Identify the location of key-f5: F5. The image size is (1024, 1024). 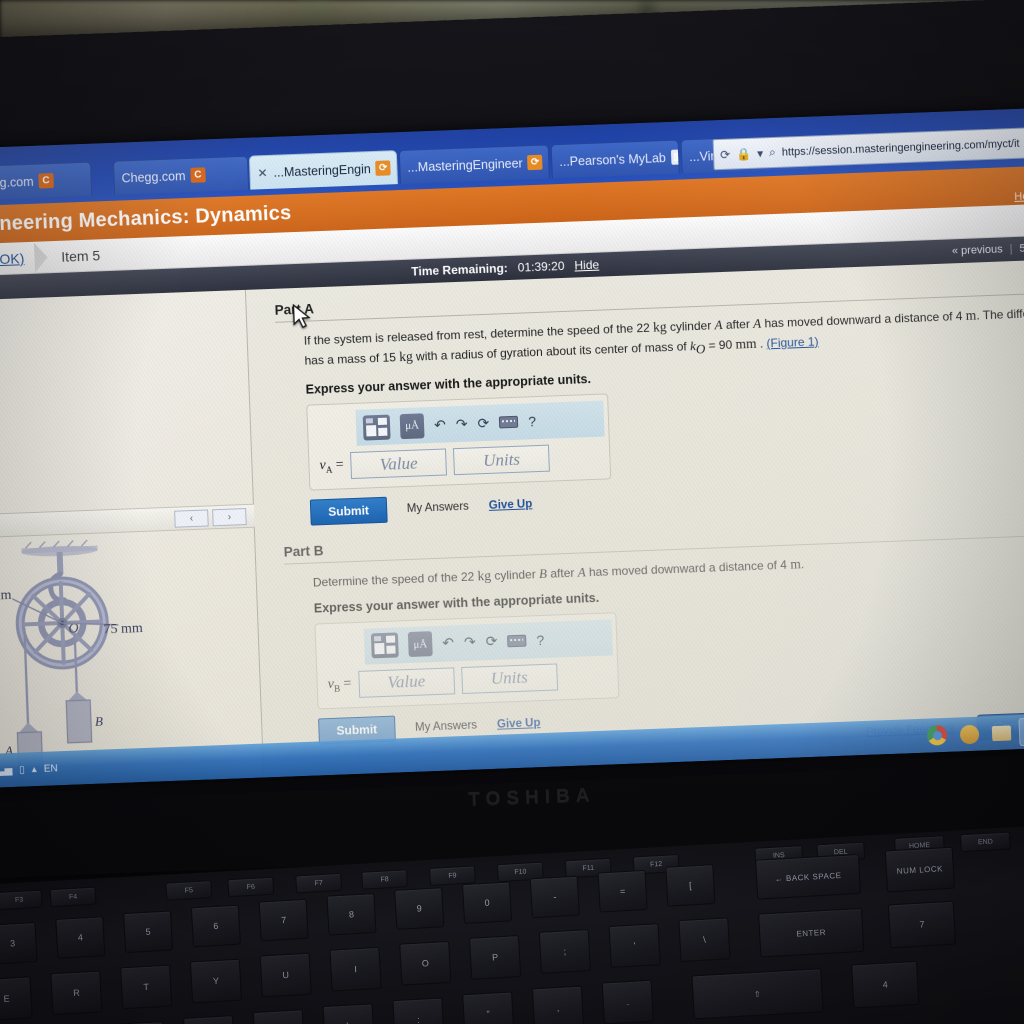
(189, 890).